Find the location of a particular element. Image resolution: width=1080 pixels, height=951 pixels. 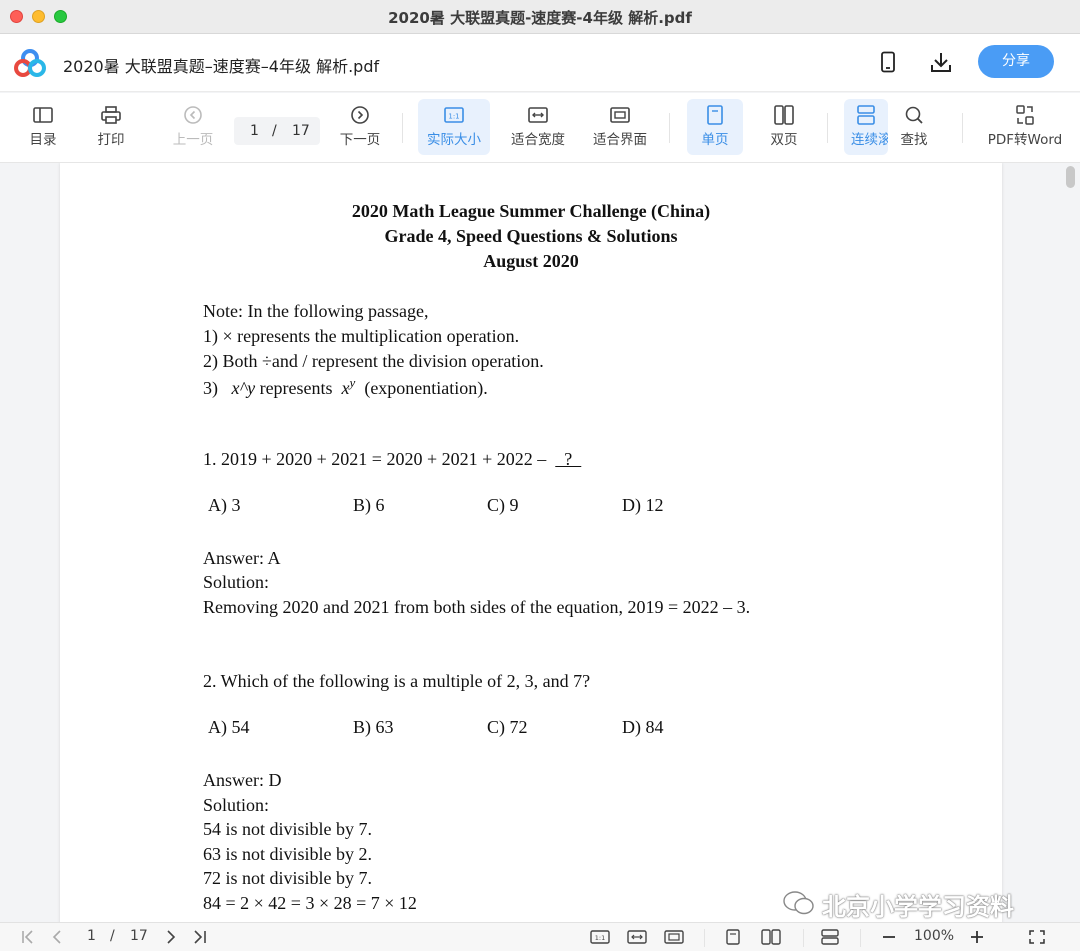

vertical-scrollbar is located at coordinates (1070, 177).